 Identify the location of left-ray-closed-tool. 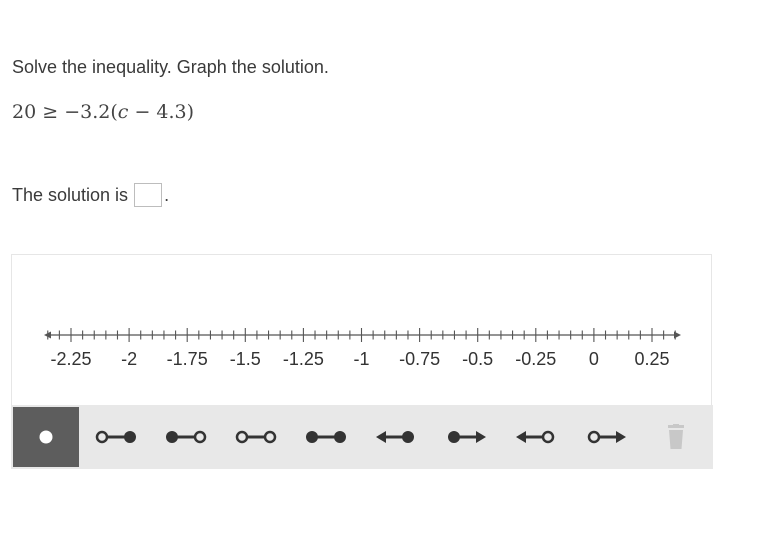
(396, 437).